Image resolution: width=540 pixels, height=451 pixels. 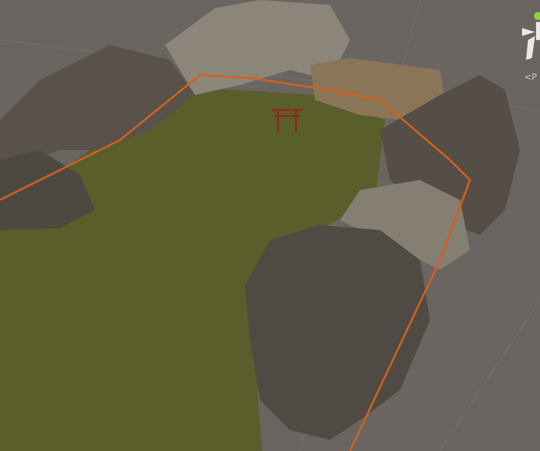 What do you see at coordinates (287, 120) in the screenshot?
I see `torii-gate-icon` at bounding box center [287, 120].